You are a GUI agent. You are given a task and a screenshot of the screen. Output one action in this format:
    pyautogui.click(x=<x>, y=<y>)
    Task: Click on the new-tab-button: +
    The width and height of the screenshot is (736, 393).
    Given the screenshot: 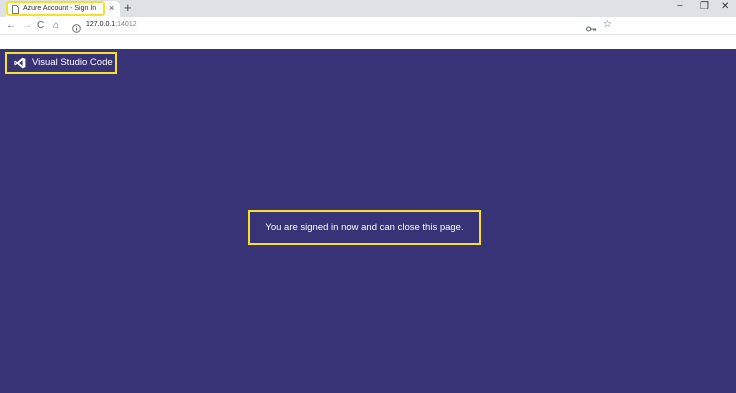 What is the action you would take?
    pyautogui.click(x=128, y=8)
    